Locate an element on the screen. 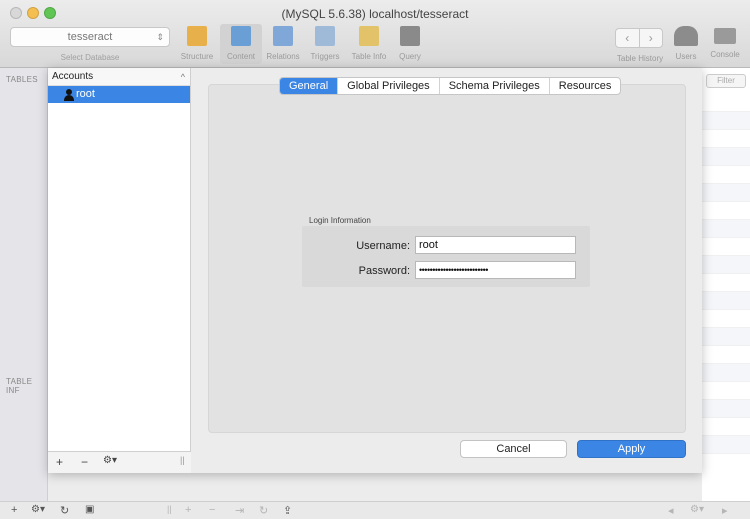 This screenshot has width=750, height=519. table-history-button: Table History is located at coordinates (640, 44).